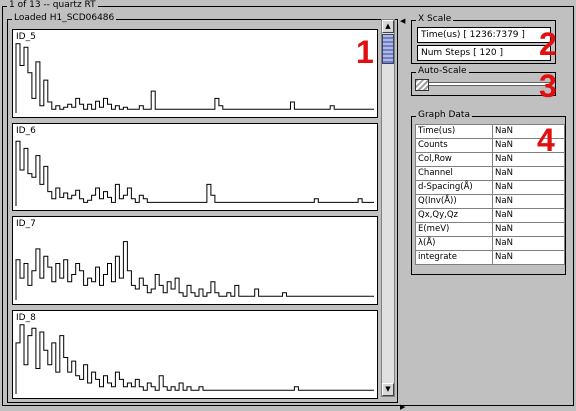 The width and height of the screenshot is (576, 411). Describe the element at coordinates (444, 115) in the screenshot. I see `graph-data-title: Graph Data` at that location.